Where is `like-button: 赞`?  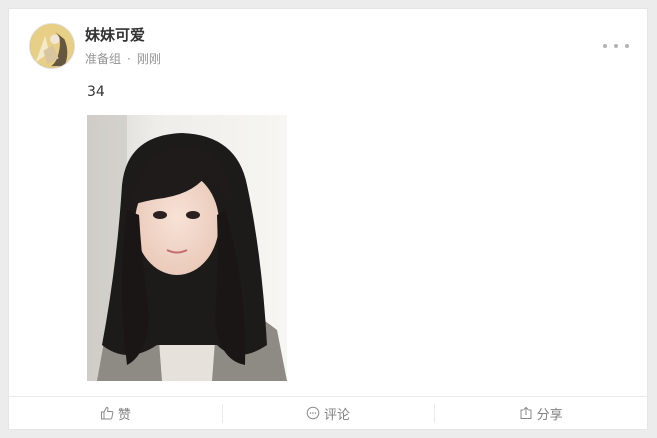
like-button: 赞 is located at coordinates (115, 413).